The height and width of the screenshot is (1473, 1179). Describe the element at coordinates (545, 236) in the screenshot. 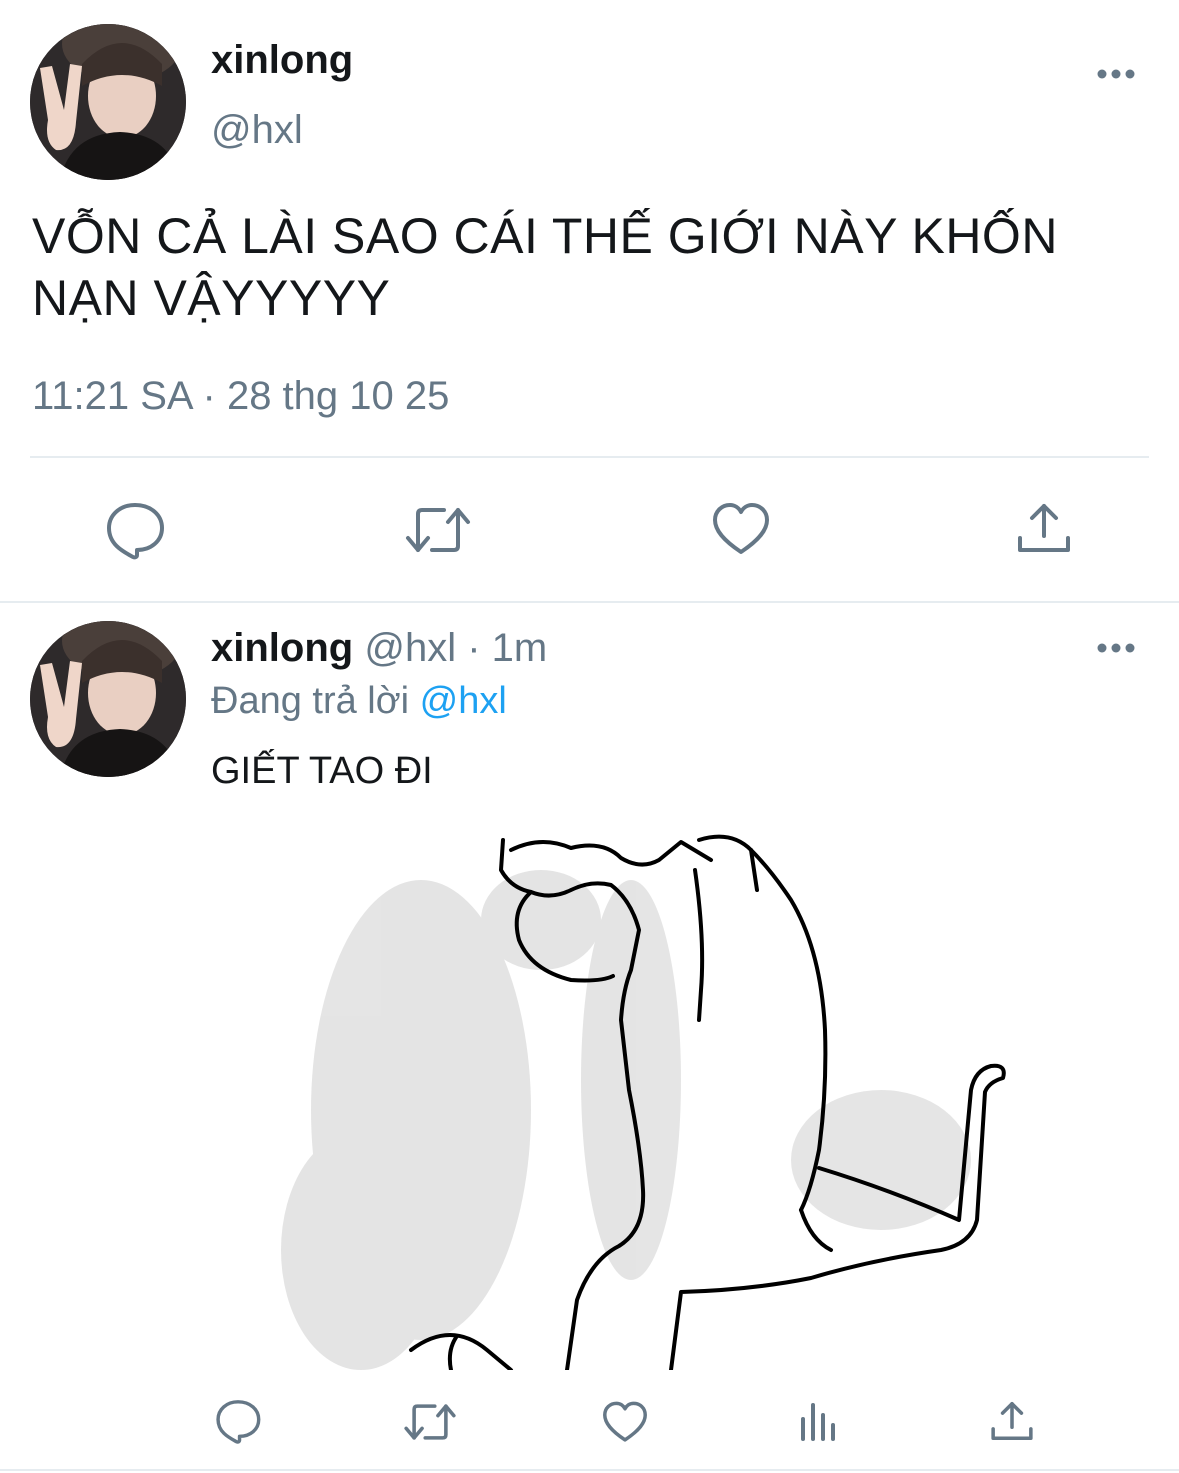

I see `tweet-text-line: VỖN CẢ LÀI SAO CÁI THẾ GIỚI NÀY KHỐN` at that location.